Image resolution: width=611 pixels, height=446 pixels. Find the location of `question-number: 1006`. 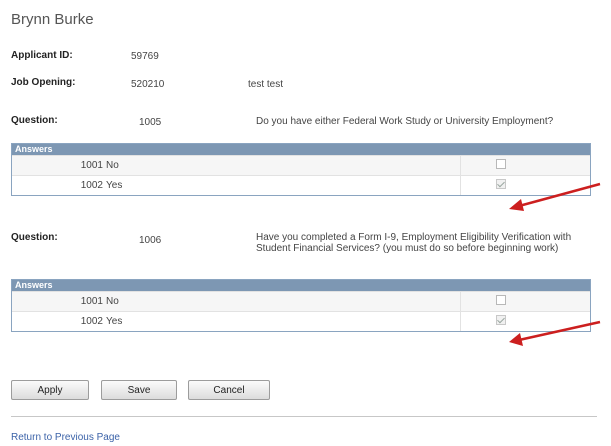

question-number: 1006 is located at coordinates (150, 240).